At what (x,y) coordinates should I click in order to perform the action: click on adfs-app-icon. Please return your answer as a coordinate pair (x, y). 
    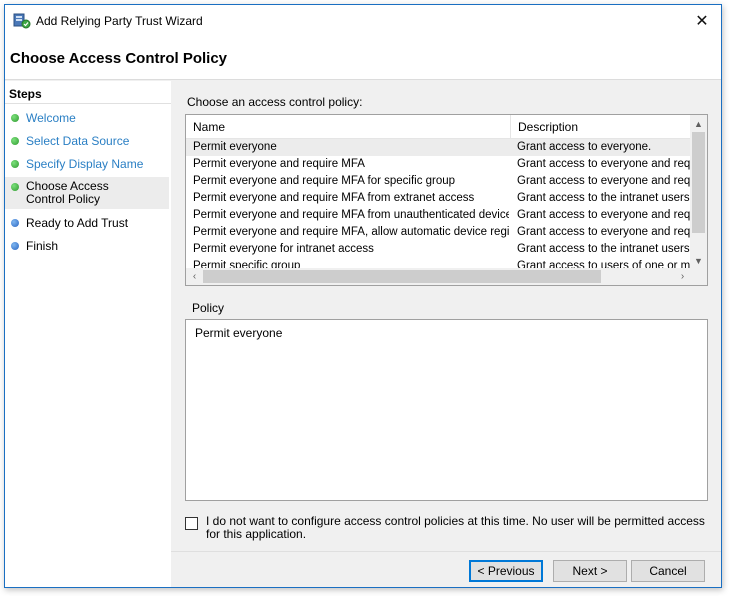
    Looking at the image, I should click on (22, 21).